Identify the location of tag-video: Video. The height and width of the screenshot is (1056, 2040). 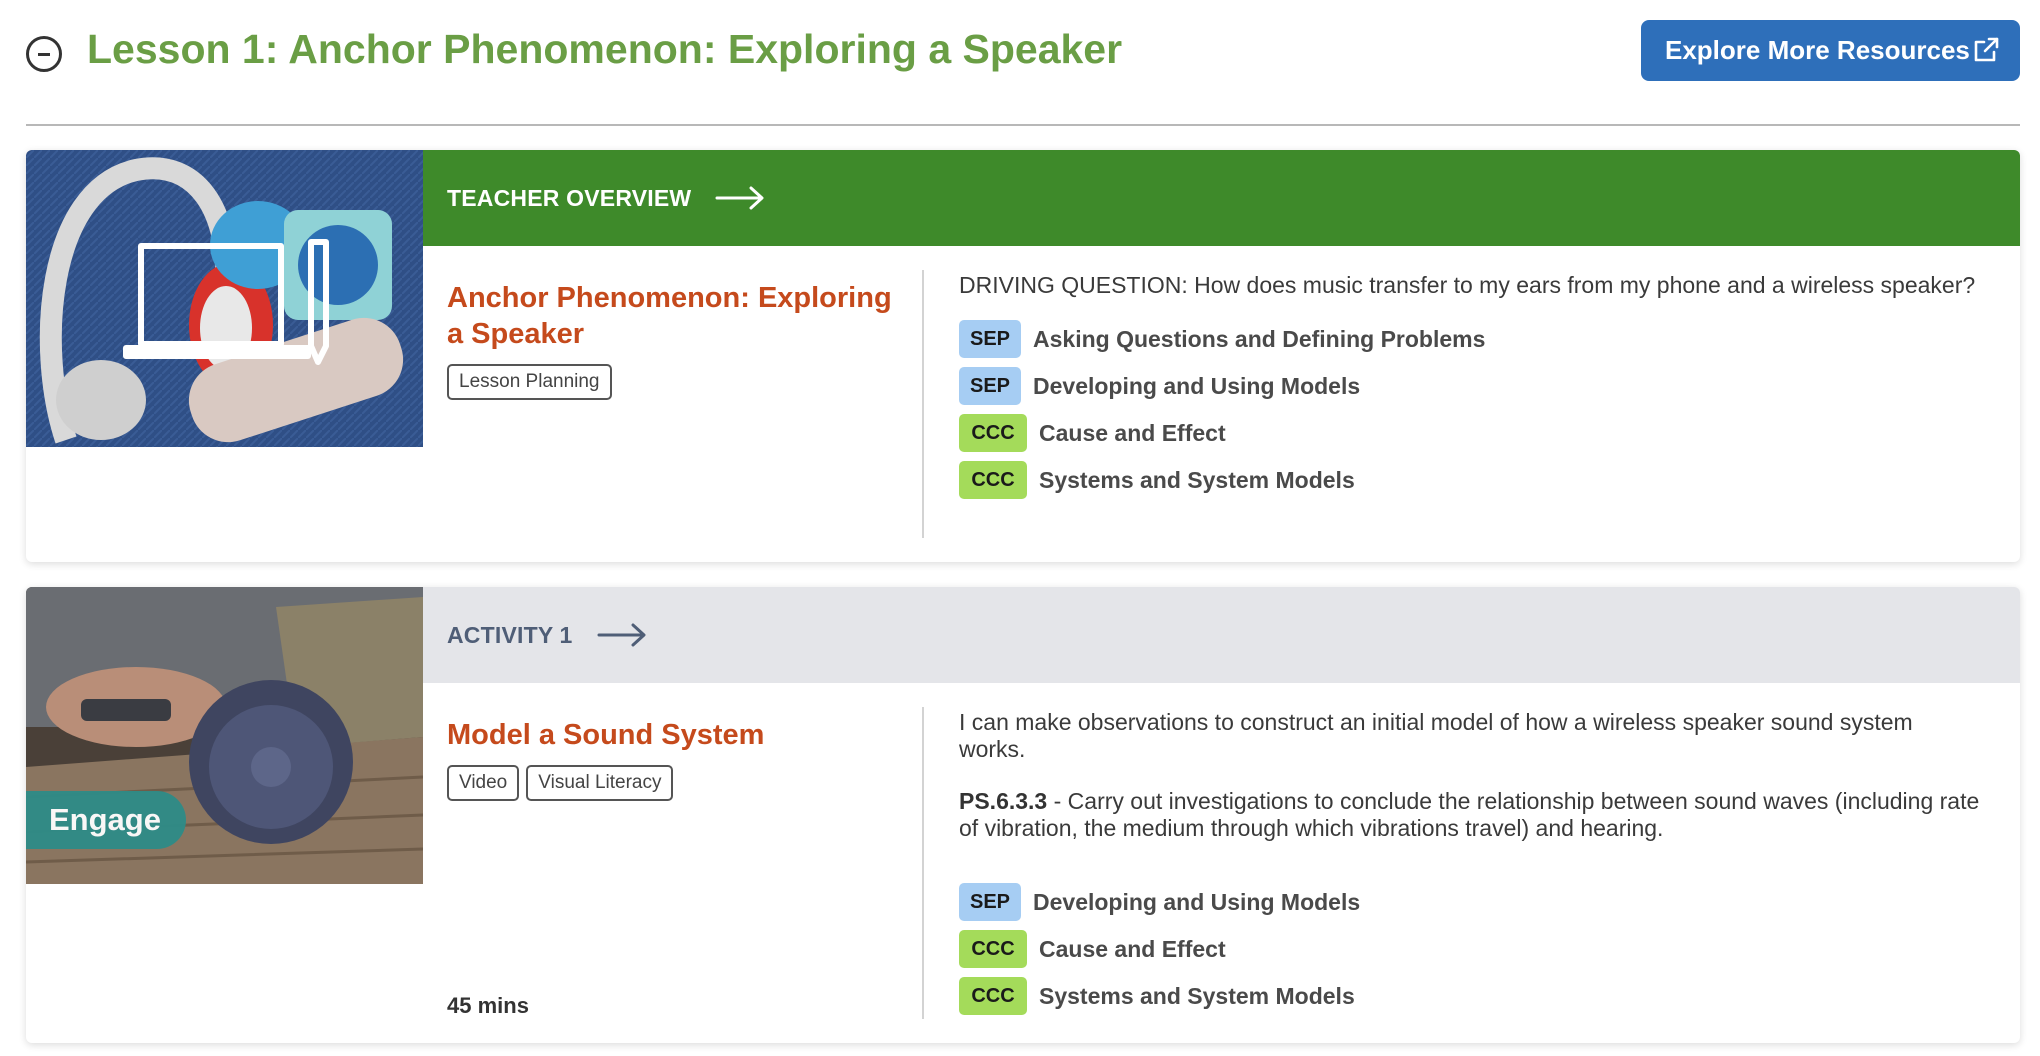
(483, 783).